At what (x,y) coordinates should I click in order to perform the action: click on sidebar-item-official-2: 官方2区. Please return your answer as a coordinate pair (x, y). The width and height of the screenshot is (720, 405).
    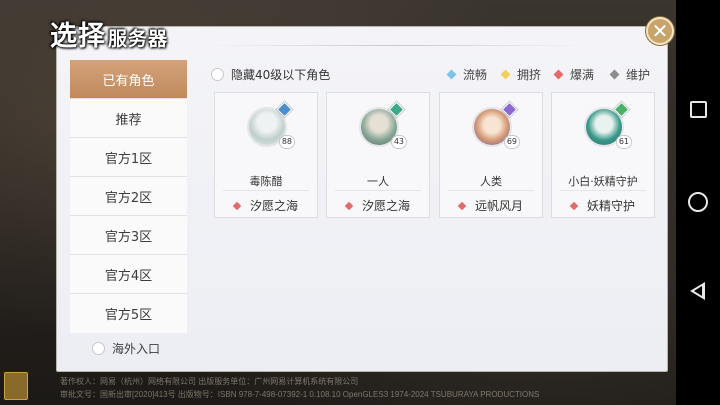
    Looking at the image, I should click on (128, 196).